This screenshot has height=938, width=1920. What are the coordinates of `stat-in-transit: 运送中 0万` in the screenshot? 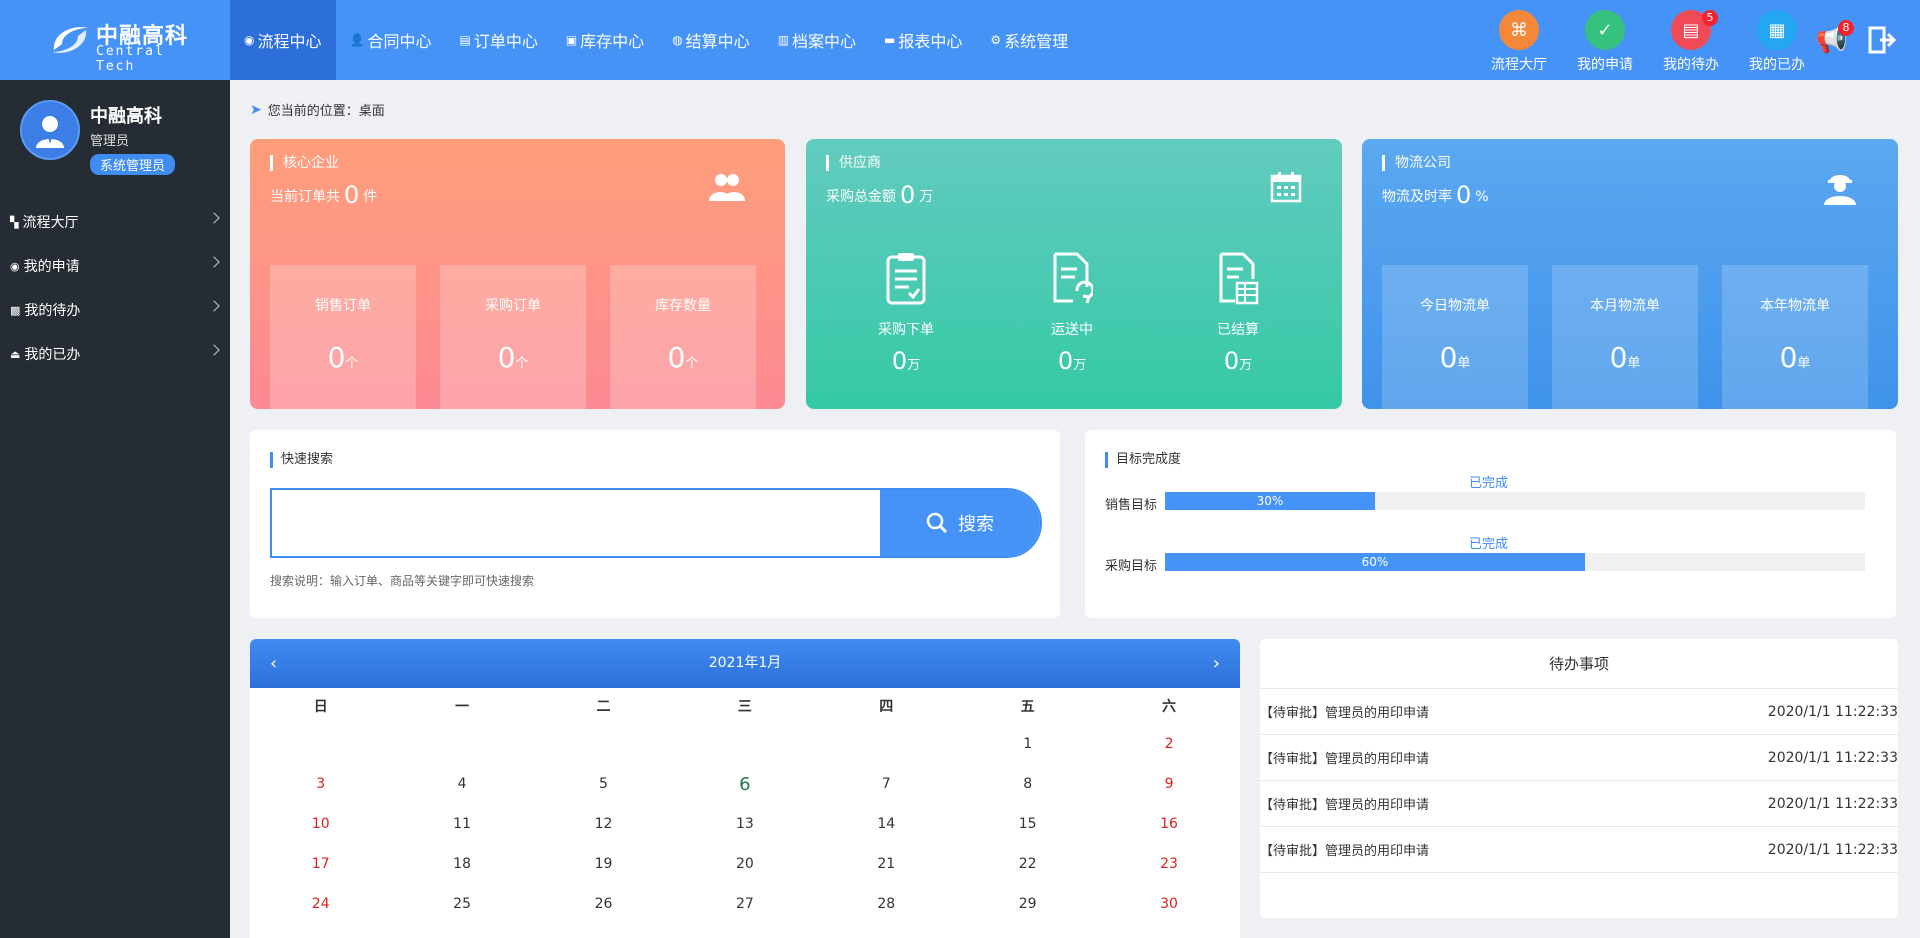 It's located at (1072, 313).